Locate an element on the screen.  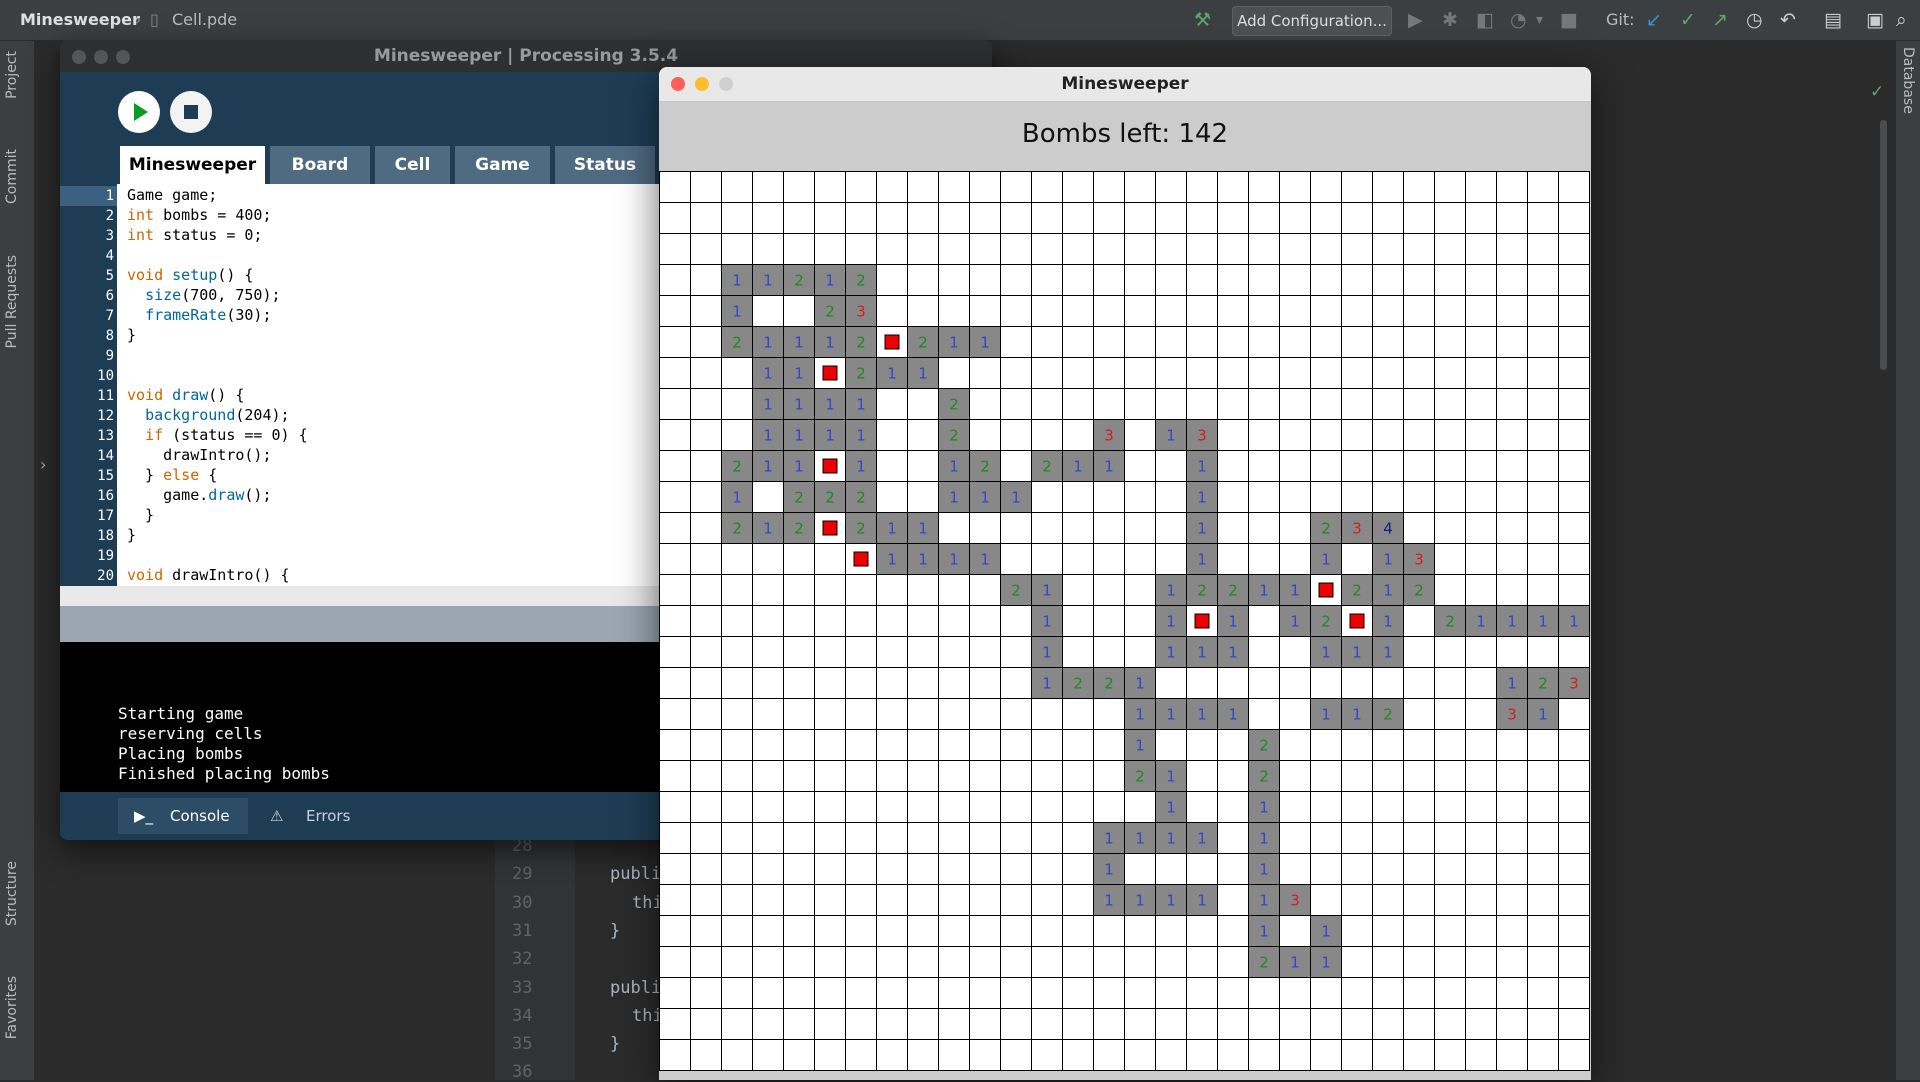
tab-status: Status is located at coordinates (605, 165).